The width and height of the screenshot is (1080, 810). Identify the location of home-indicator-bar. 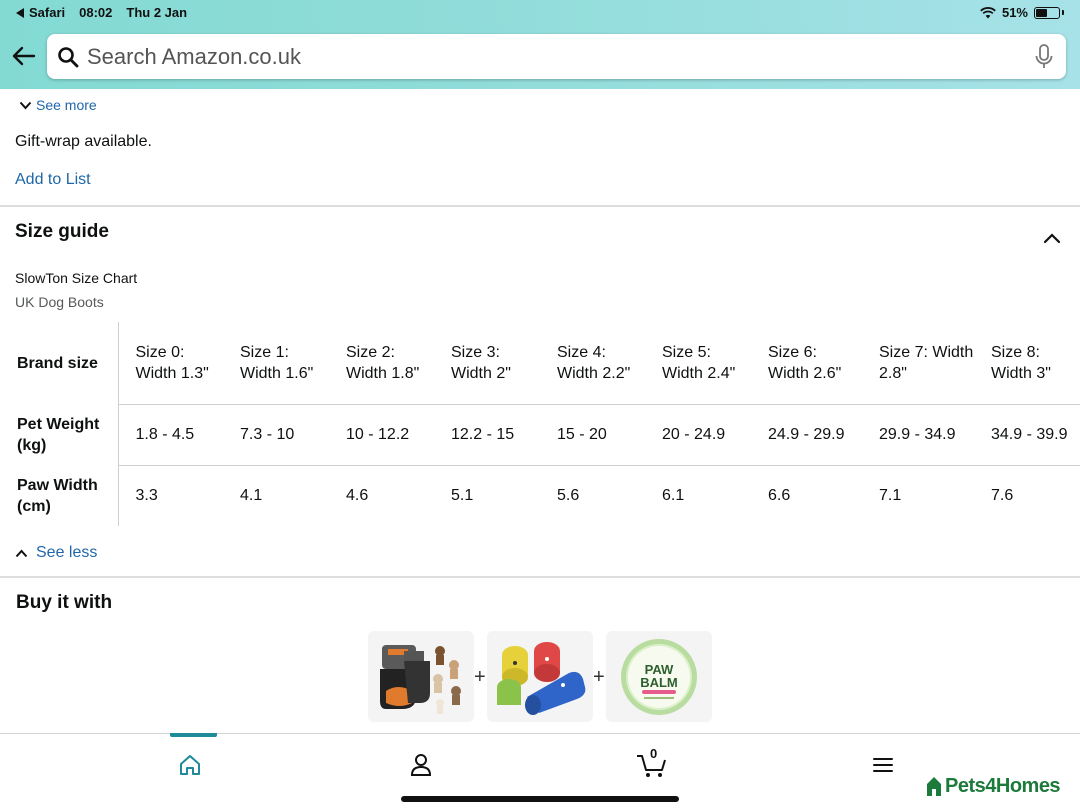
(540, 799).